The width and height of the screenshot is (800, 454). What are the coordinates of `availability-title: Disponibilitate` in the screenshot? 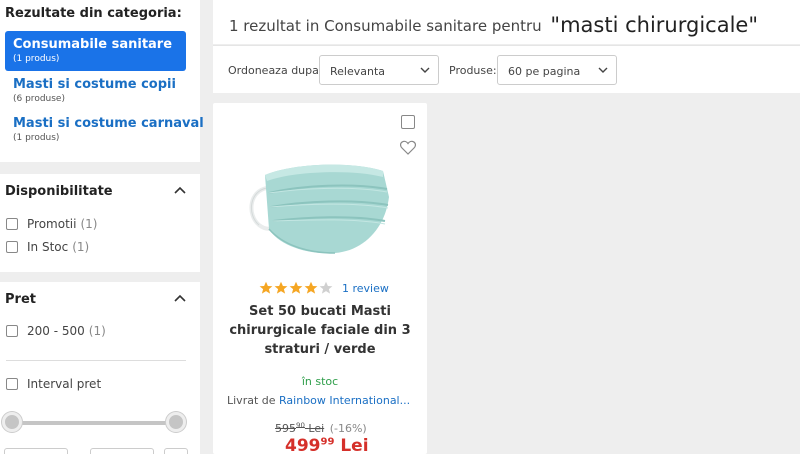 It's located at (59, 191).